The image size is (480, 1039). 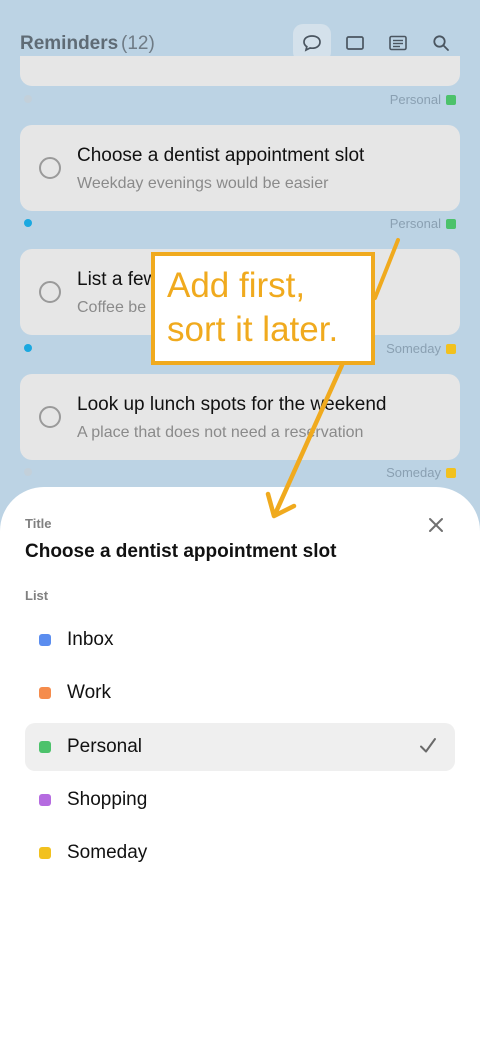 What do you see at coordinates (441, 43) in the screenshot?
I see `search-icon` at bounding box center [441, 43].